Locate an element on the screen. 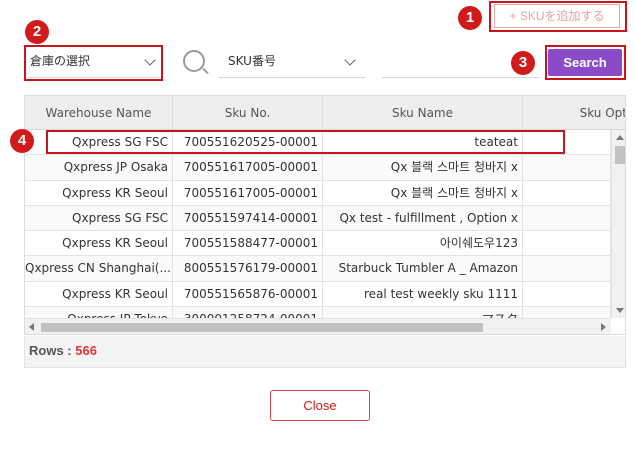  cell-warehouse: Qxpress SG FSC is located at coordinates (99, 218).